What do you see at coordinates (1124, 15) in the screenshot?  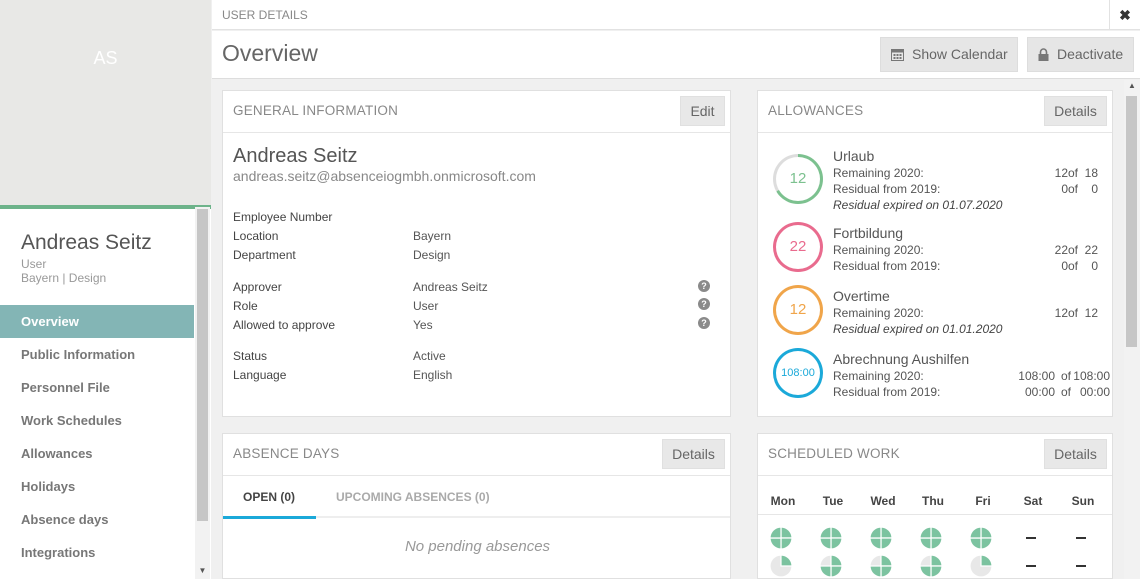 I see `close-button: ✖` at bounding box center [1124, 15].